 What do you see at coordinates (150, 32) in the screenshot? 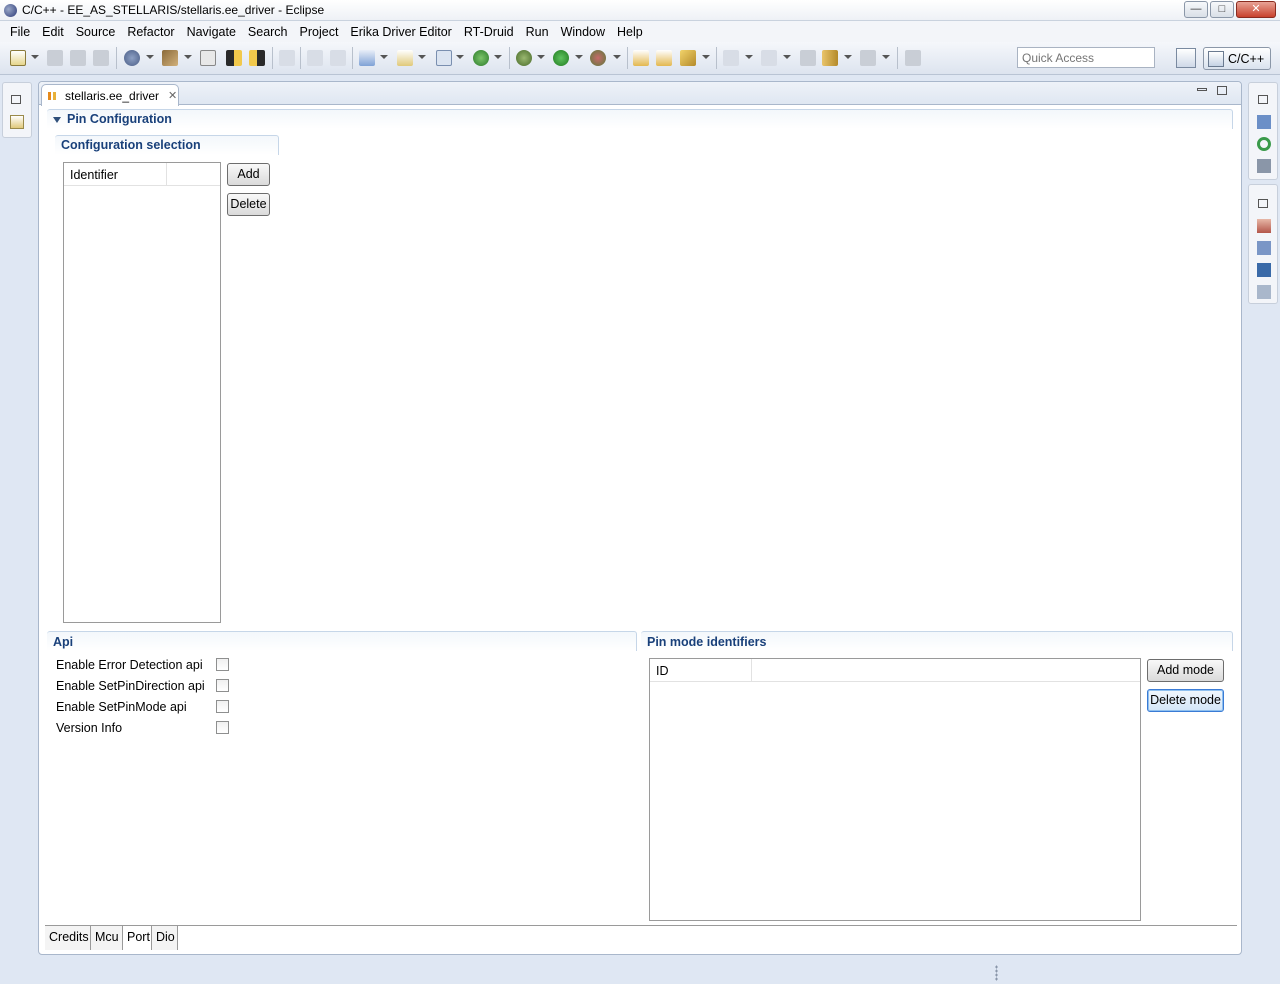
I see `menu-refactor: Refactor` at bounding box center [150, 32].